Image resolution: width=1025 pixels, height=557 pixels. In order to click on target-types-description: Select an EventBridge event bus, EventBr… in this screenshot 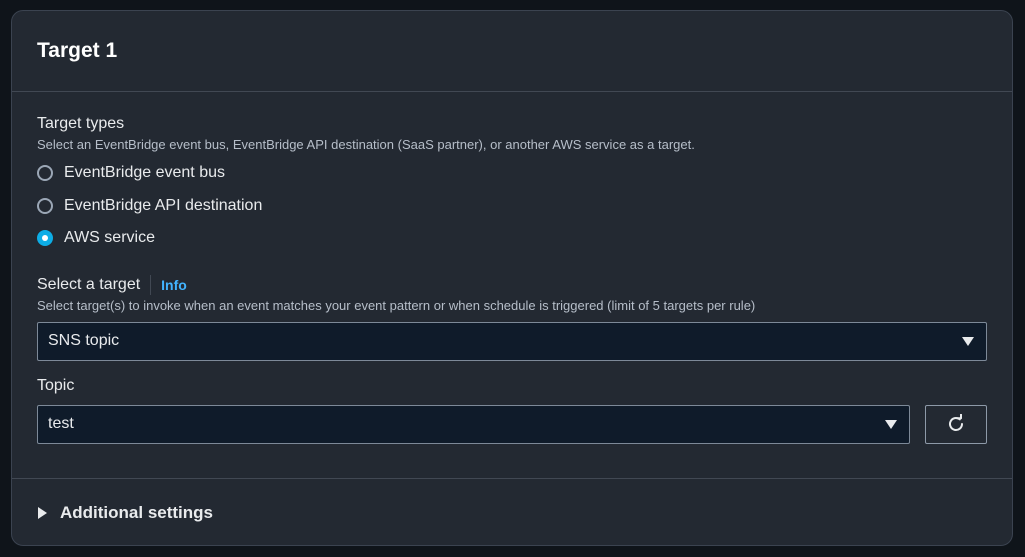, I will do `click(366, 144)`.